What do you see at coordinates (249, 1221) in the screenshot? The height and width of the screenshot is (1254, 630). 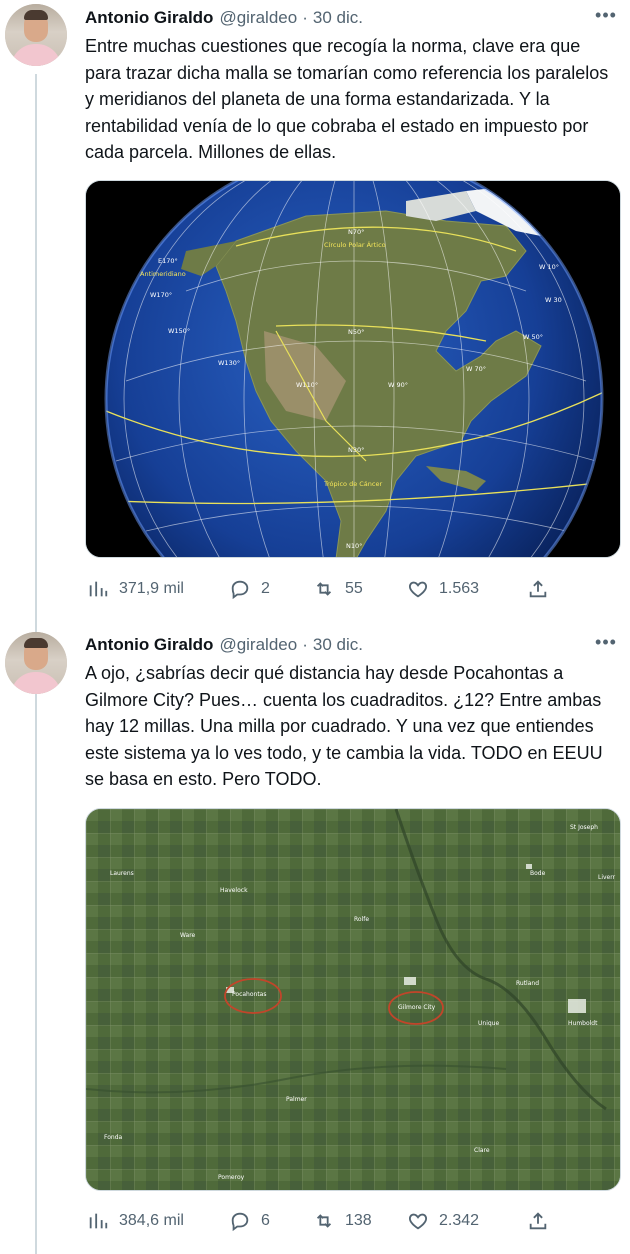 I see `reply-button: 6` at bounding box center [249, 1221].